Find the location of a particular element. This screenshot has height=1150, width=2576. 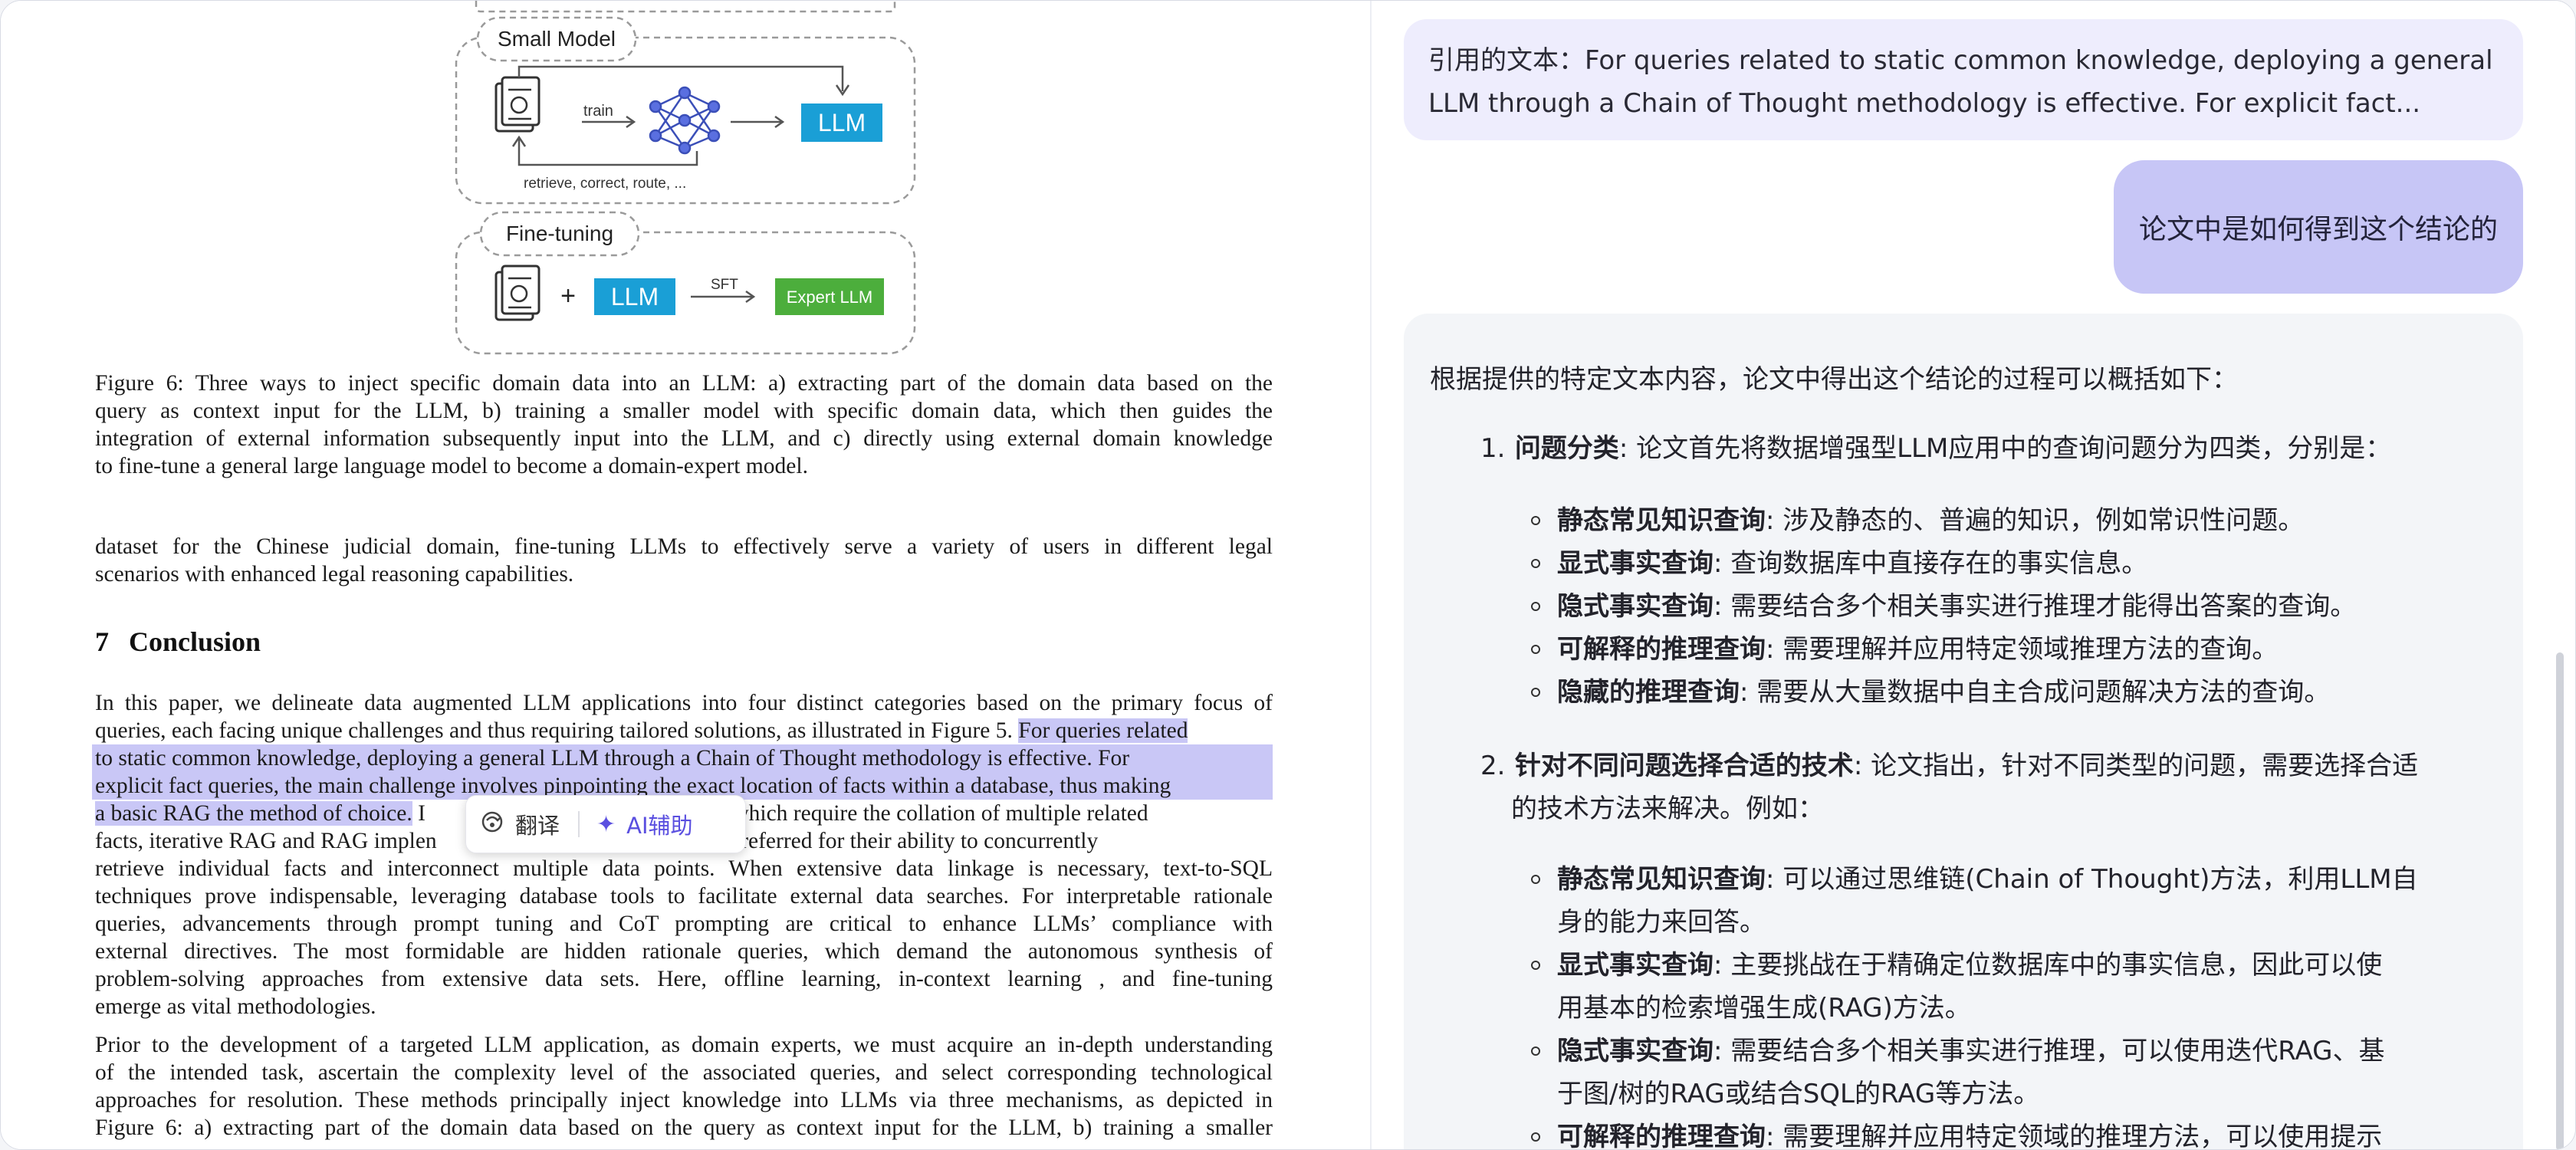

bullet-desc: : 涉及静态的、普遍的知识，例如常识性问题。 is located at coordinates (2036, 520).